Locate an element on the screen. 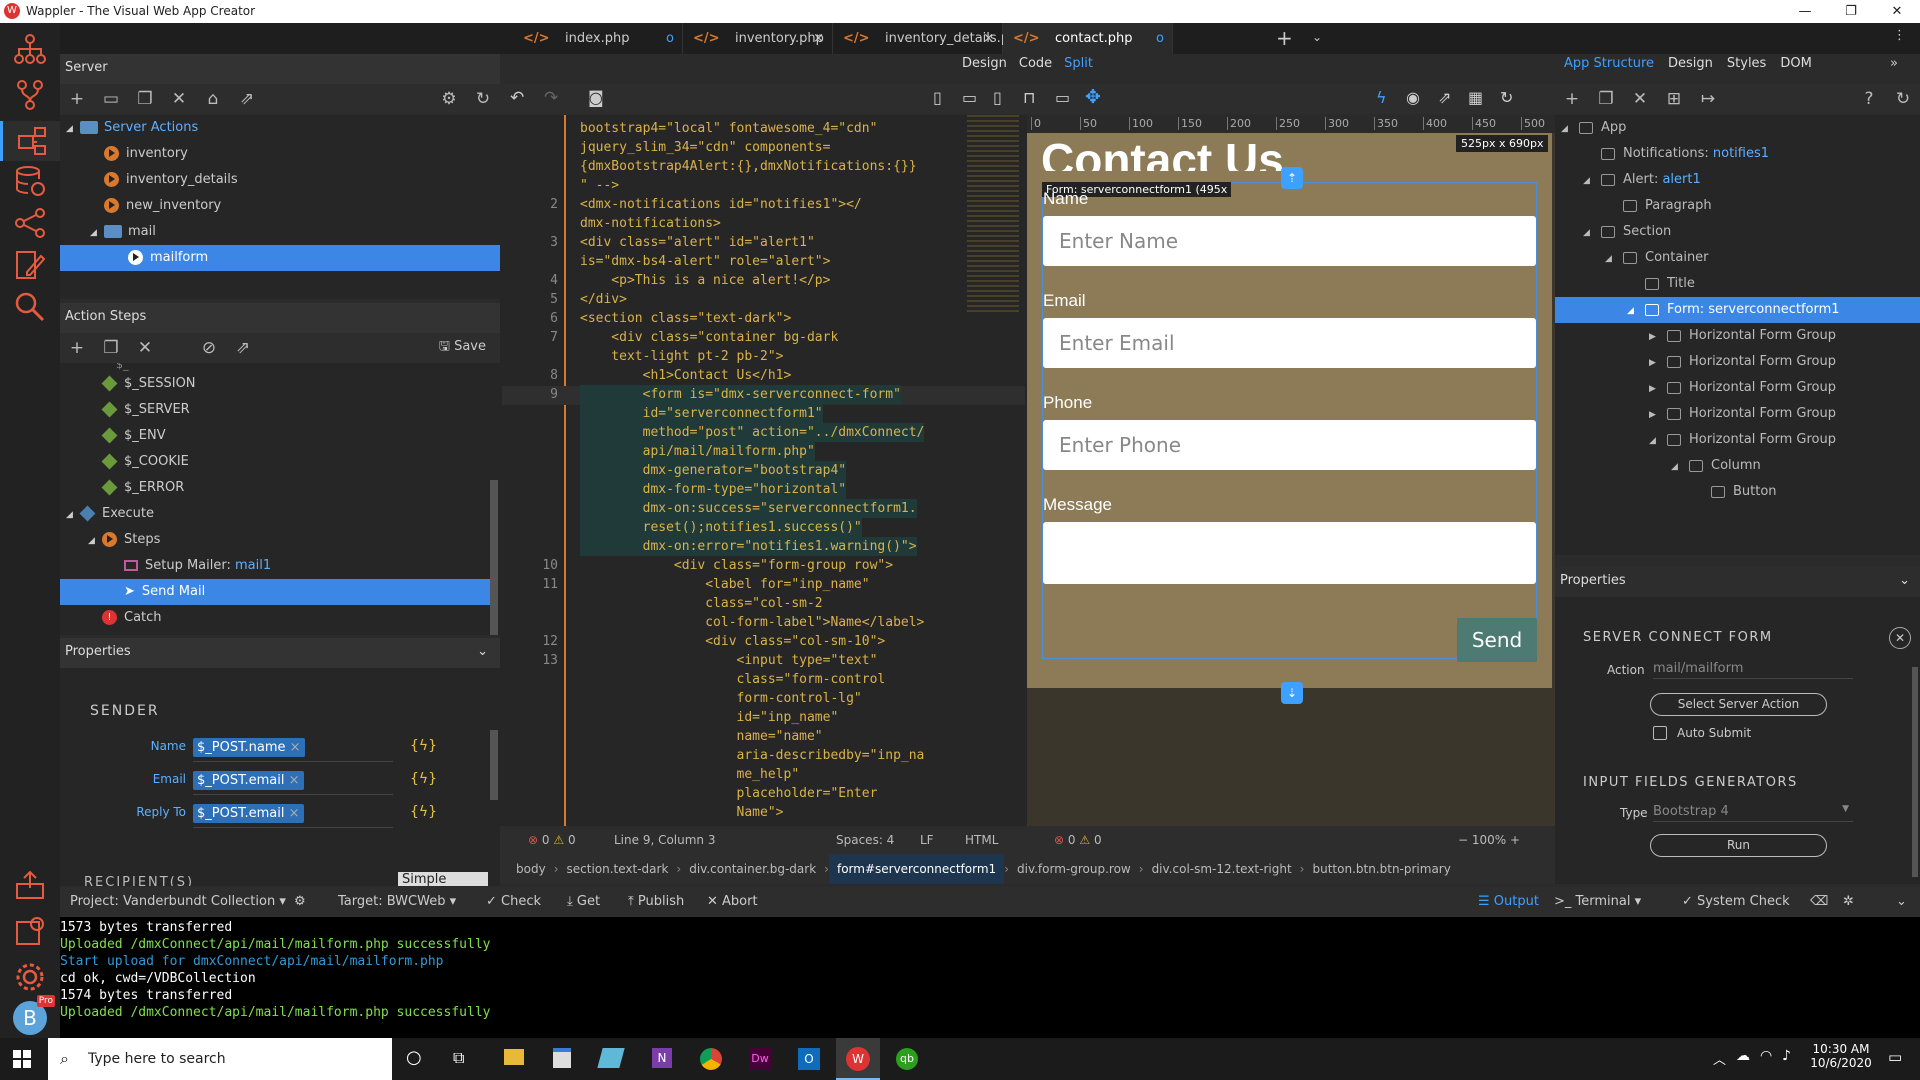  app-structure-item: ◢ Form: serverconnectform1 is located at coordinates (1737, 310).